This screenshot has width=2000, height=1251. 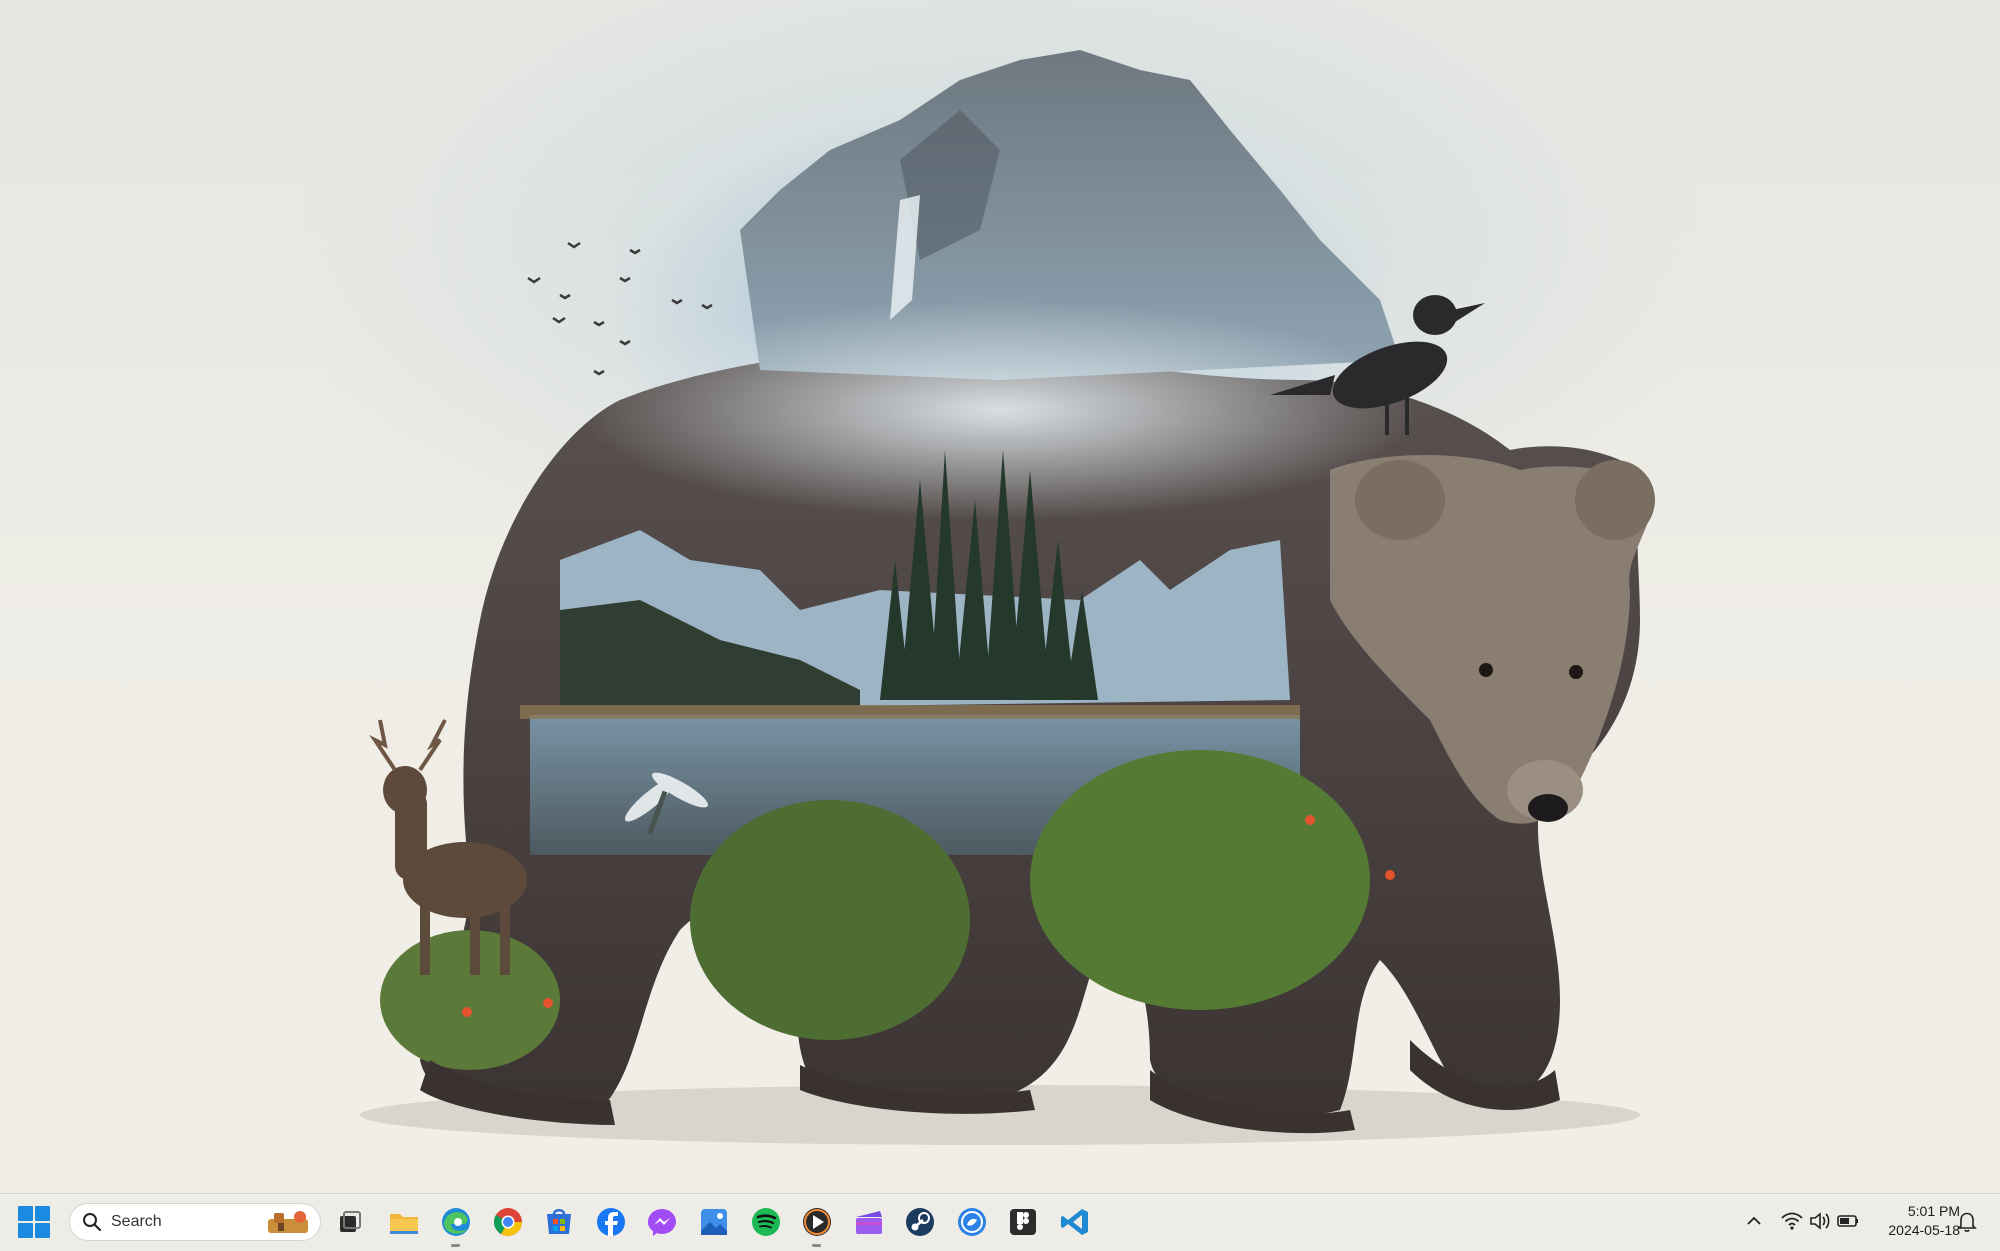 I want to click on steam-button, so click(x=920, y=1222).